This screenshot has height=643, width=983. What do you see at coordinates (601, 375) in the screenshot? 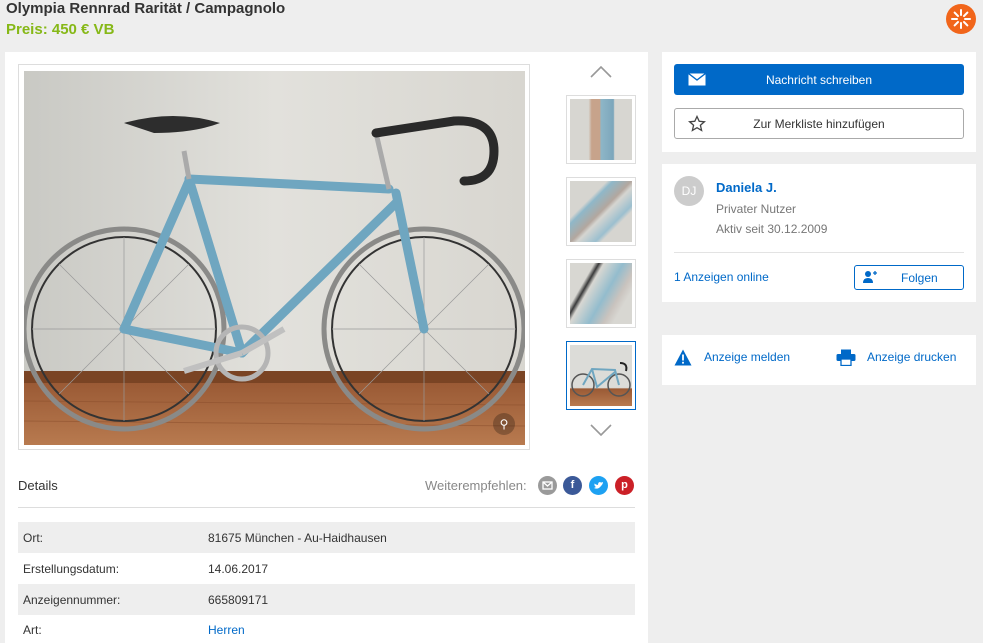
I see `thumbnail-4-active` at bounding box center [601, 375].